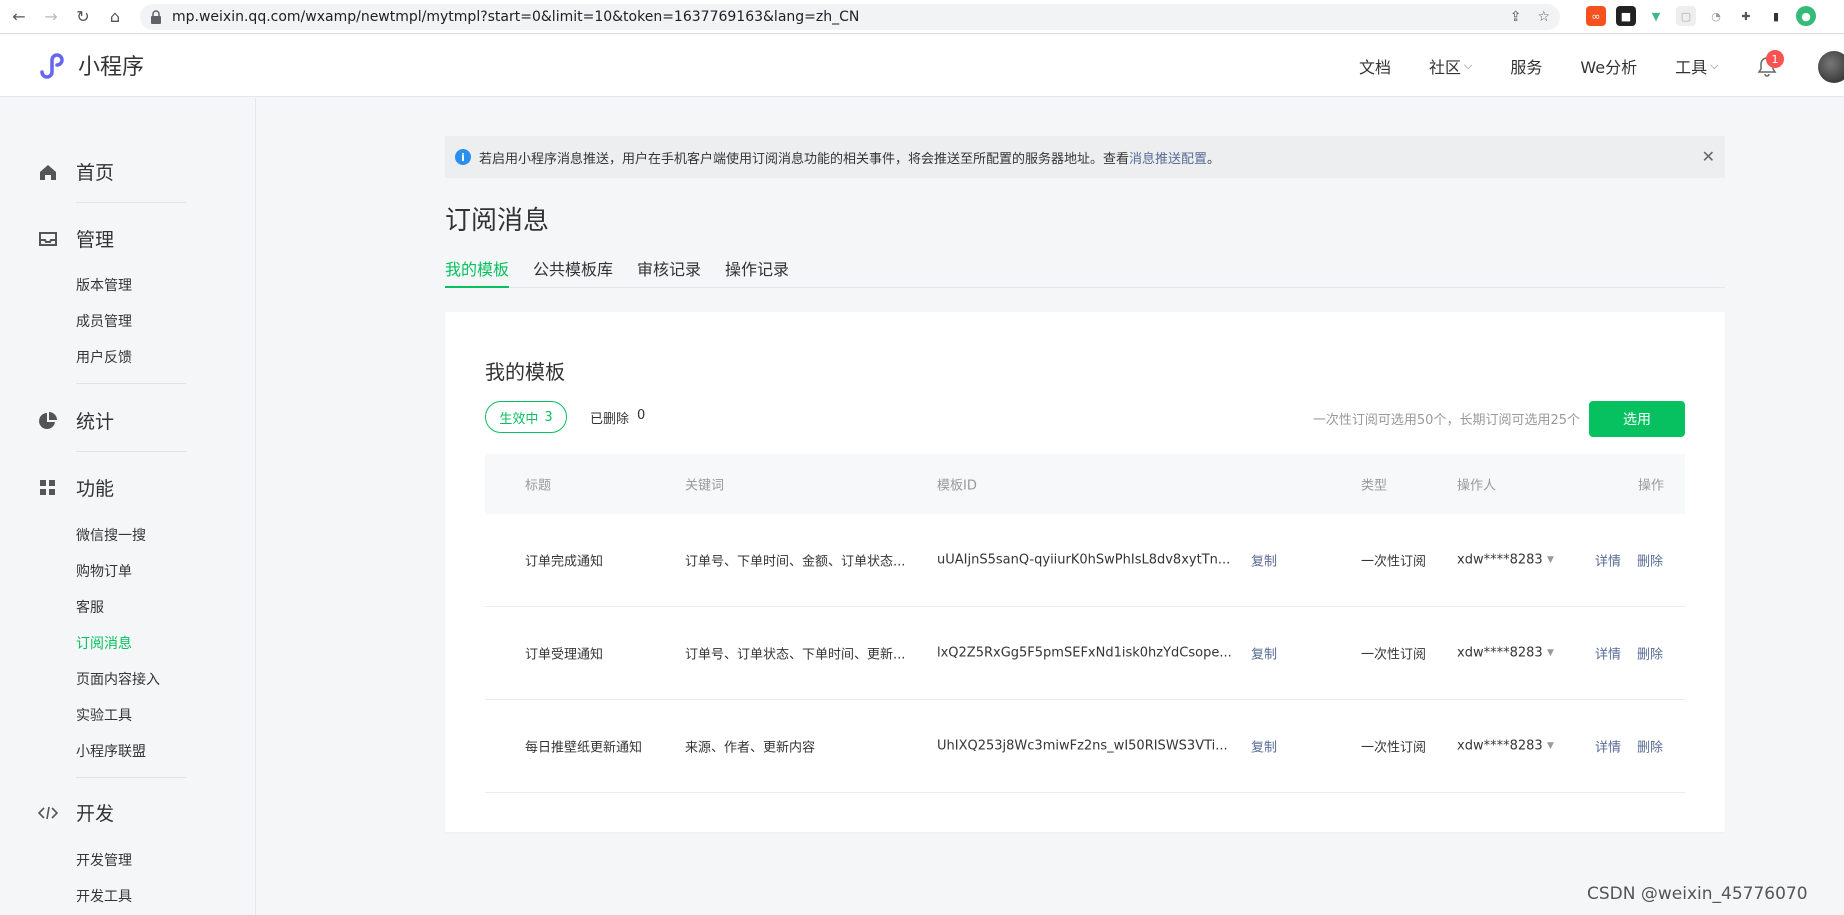  I want to click on top-menu-community: 社区 ⌵, so click(1450, 66).